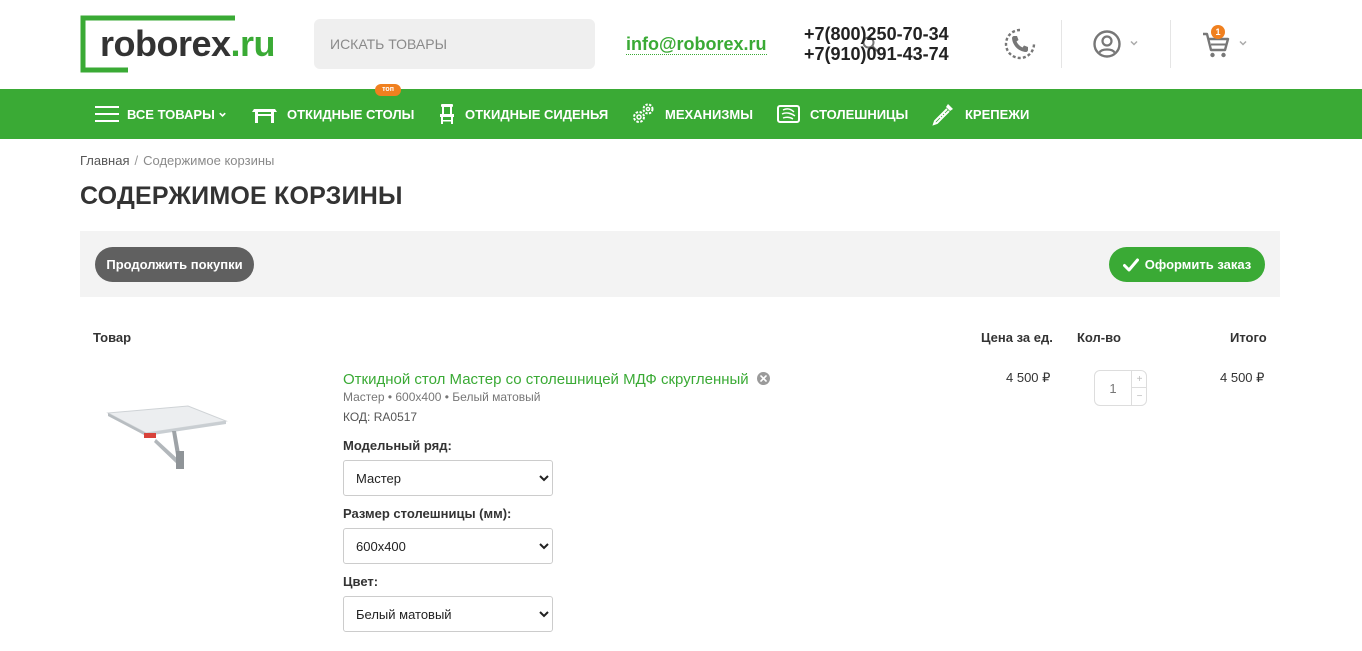 This screenshot has height=651, width=1362. What do you see at coordinates (1107, 44) in the screenshot?
I see `user-account-icon` at bounding box center [1107, 44].